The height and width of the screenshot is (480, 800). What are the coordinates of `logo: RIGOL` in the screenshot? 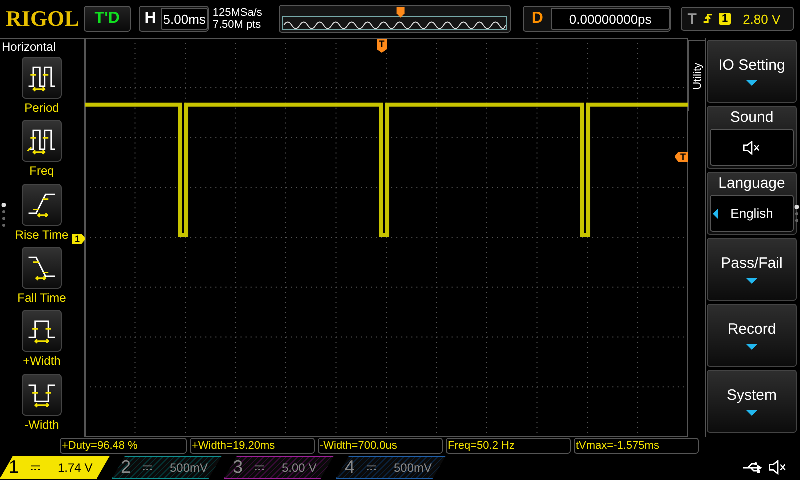 It's located at (41, 19).